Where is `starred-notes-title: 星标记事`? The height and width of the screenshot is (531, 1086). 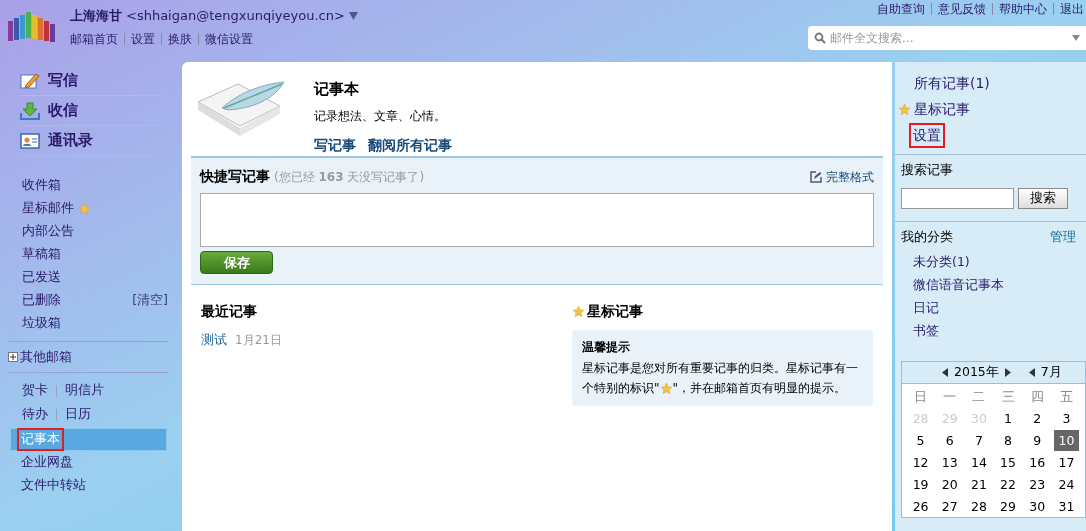 starred-notes-title: 星标记事 is located at coordinates (615, 311).